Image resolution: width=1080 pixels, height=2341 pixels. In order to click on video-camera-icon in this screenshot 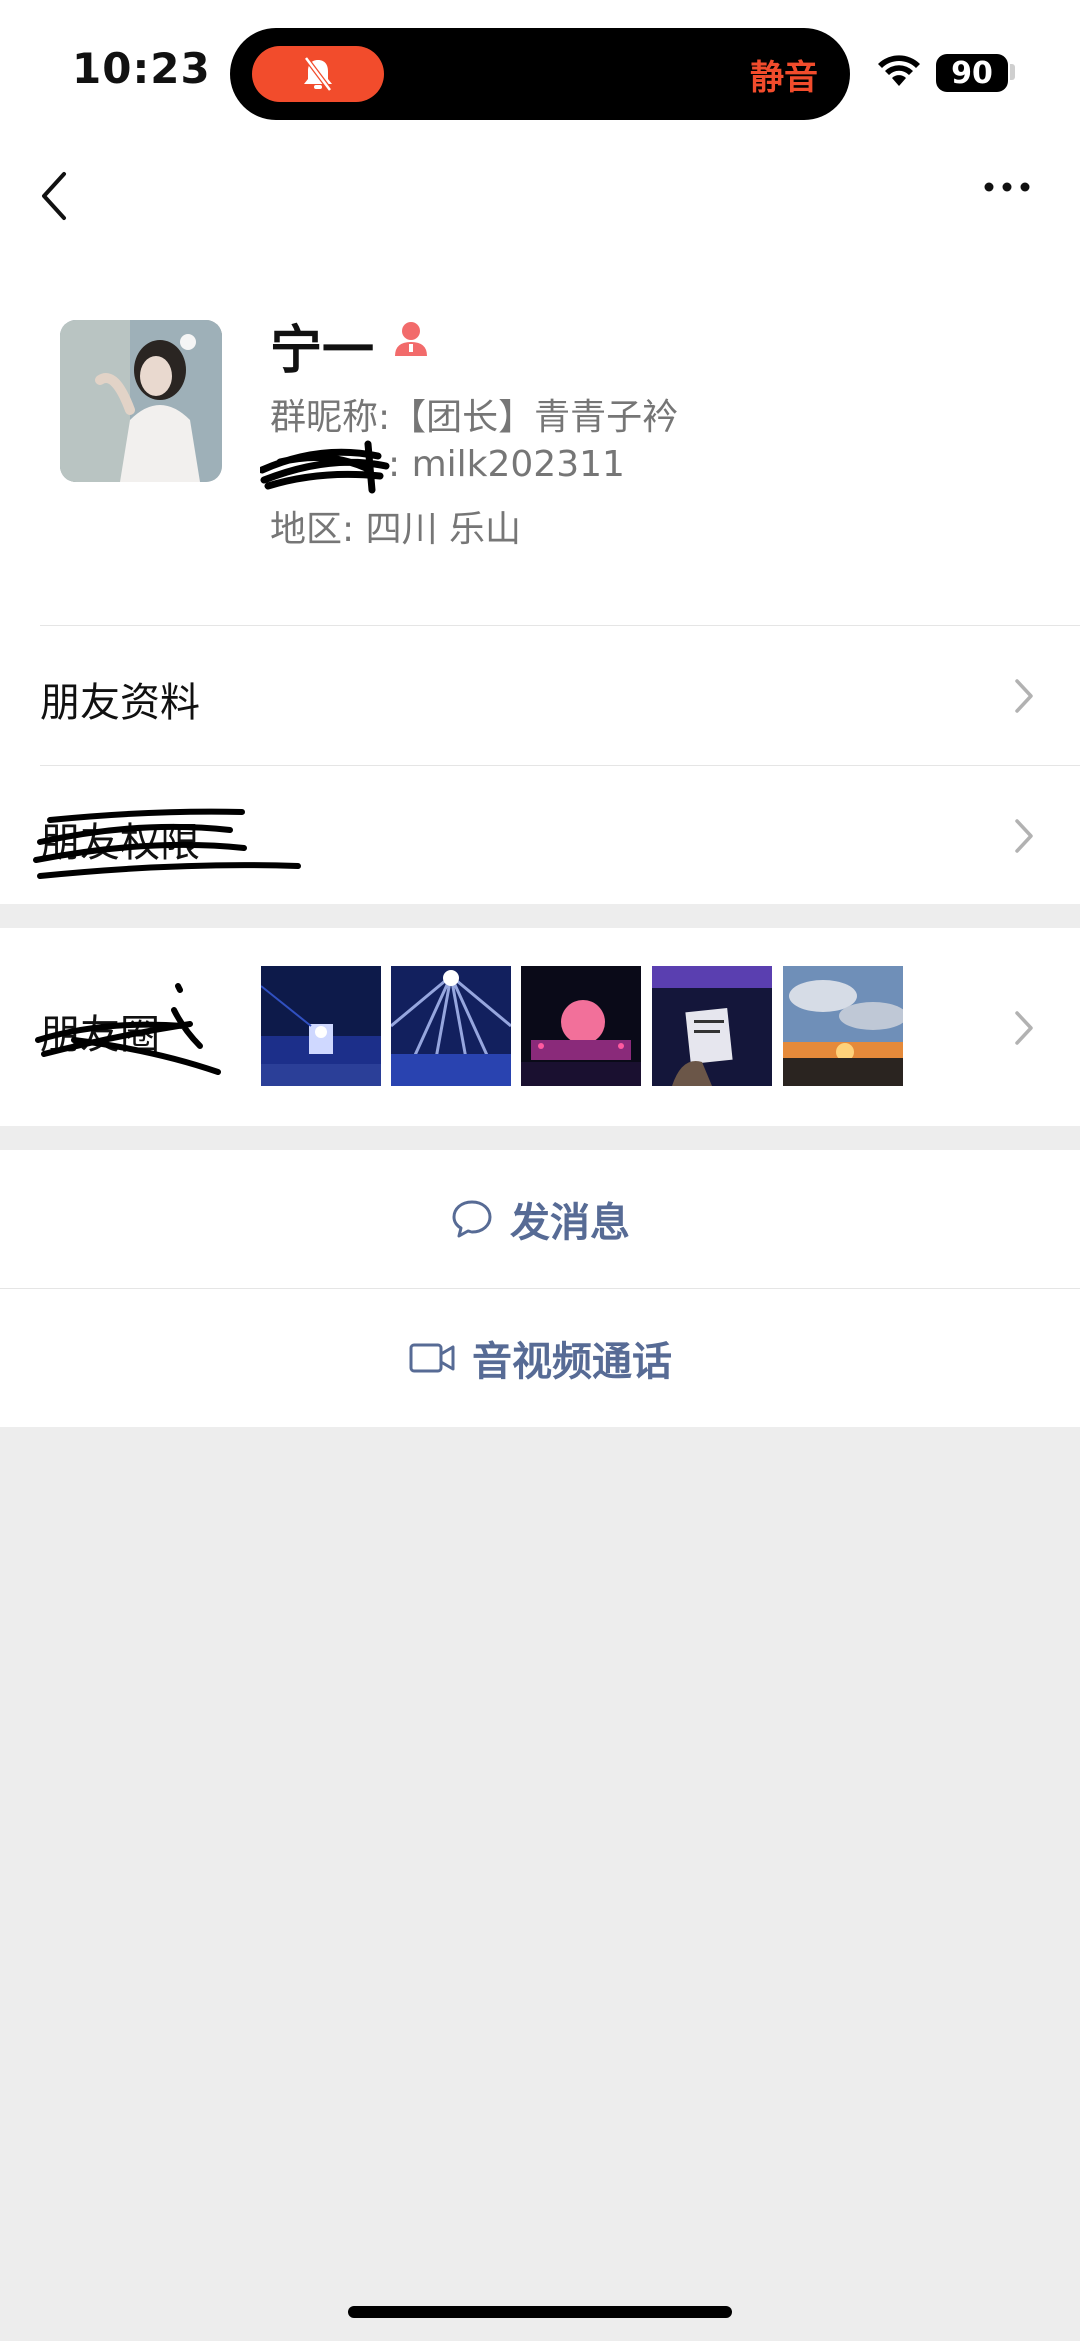, I will do `click(432, 1358)`.